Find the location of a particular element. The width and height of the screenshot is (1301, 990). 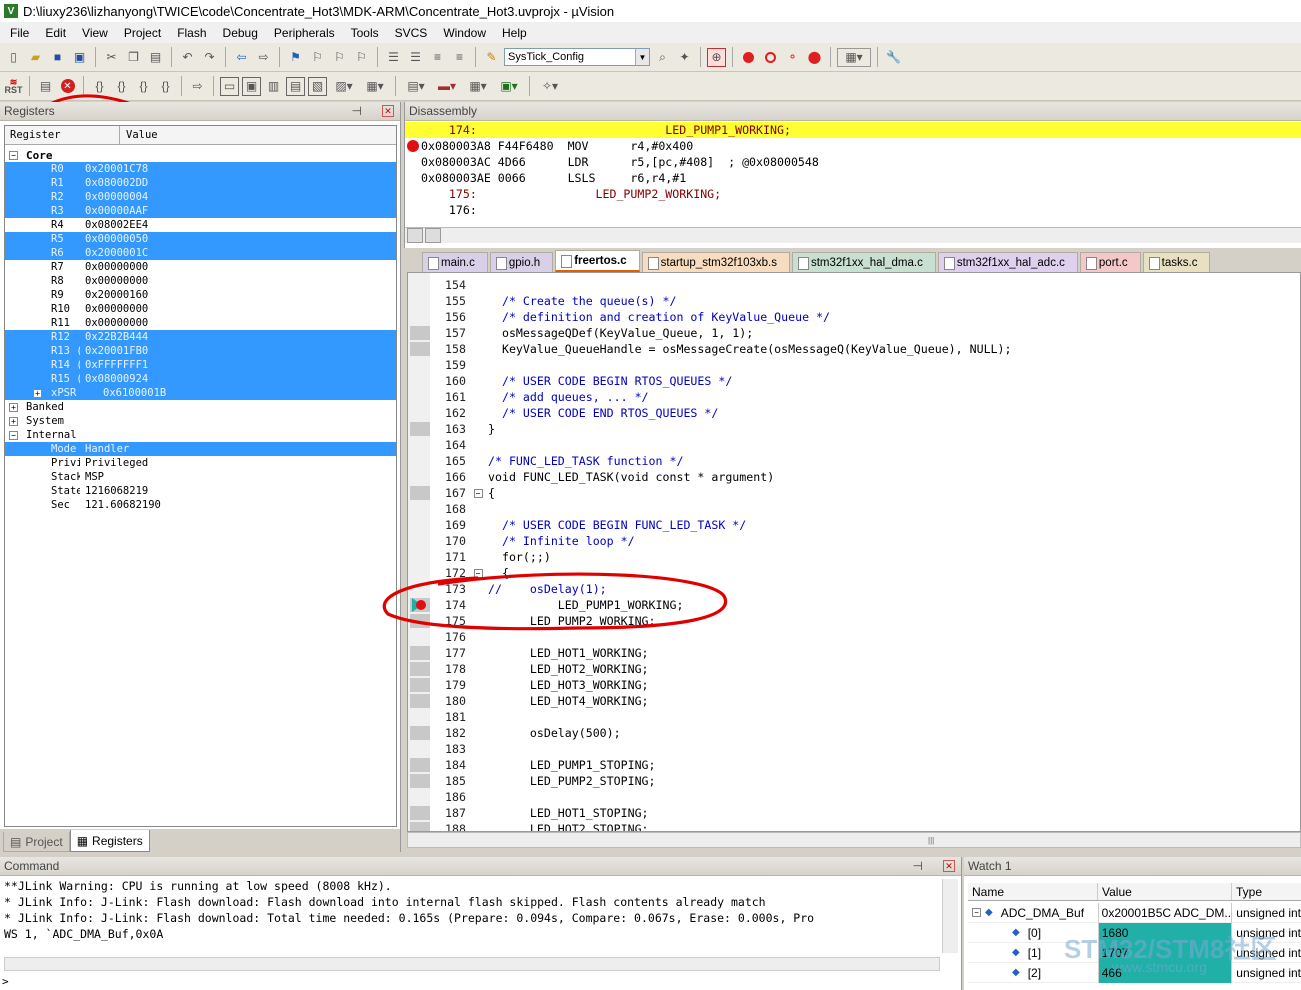

undo-icon: ↶ is located at coordinates (187, 57).